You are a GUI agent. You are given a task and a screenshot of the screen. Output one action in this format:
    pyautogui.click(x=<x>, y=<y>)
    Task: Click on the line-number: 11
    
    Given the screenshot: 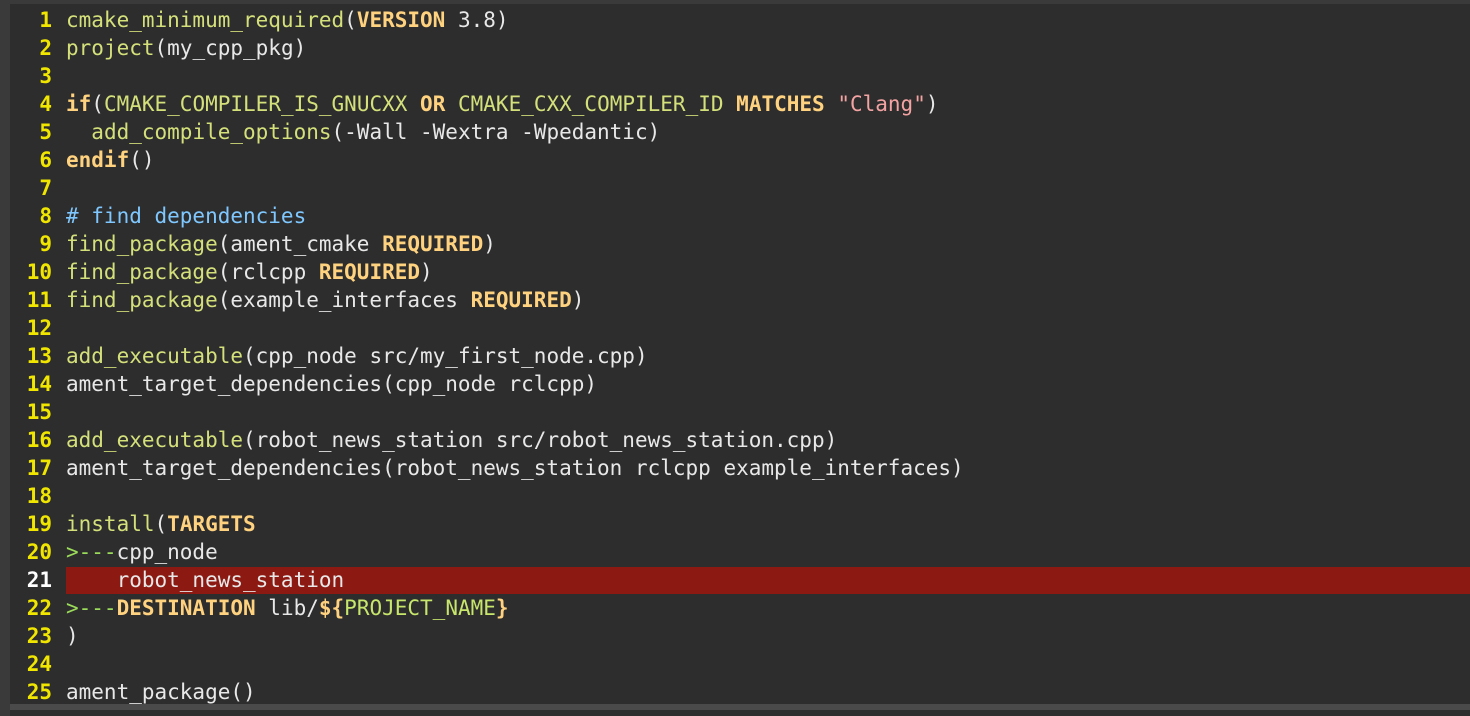 What is the action you would take?
    pyautogui.click(x=39, y=300)
    